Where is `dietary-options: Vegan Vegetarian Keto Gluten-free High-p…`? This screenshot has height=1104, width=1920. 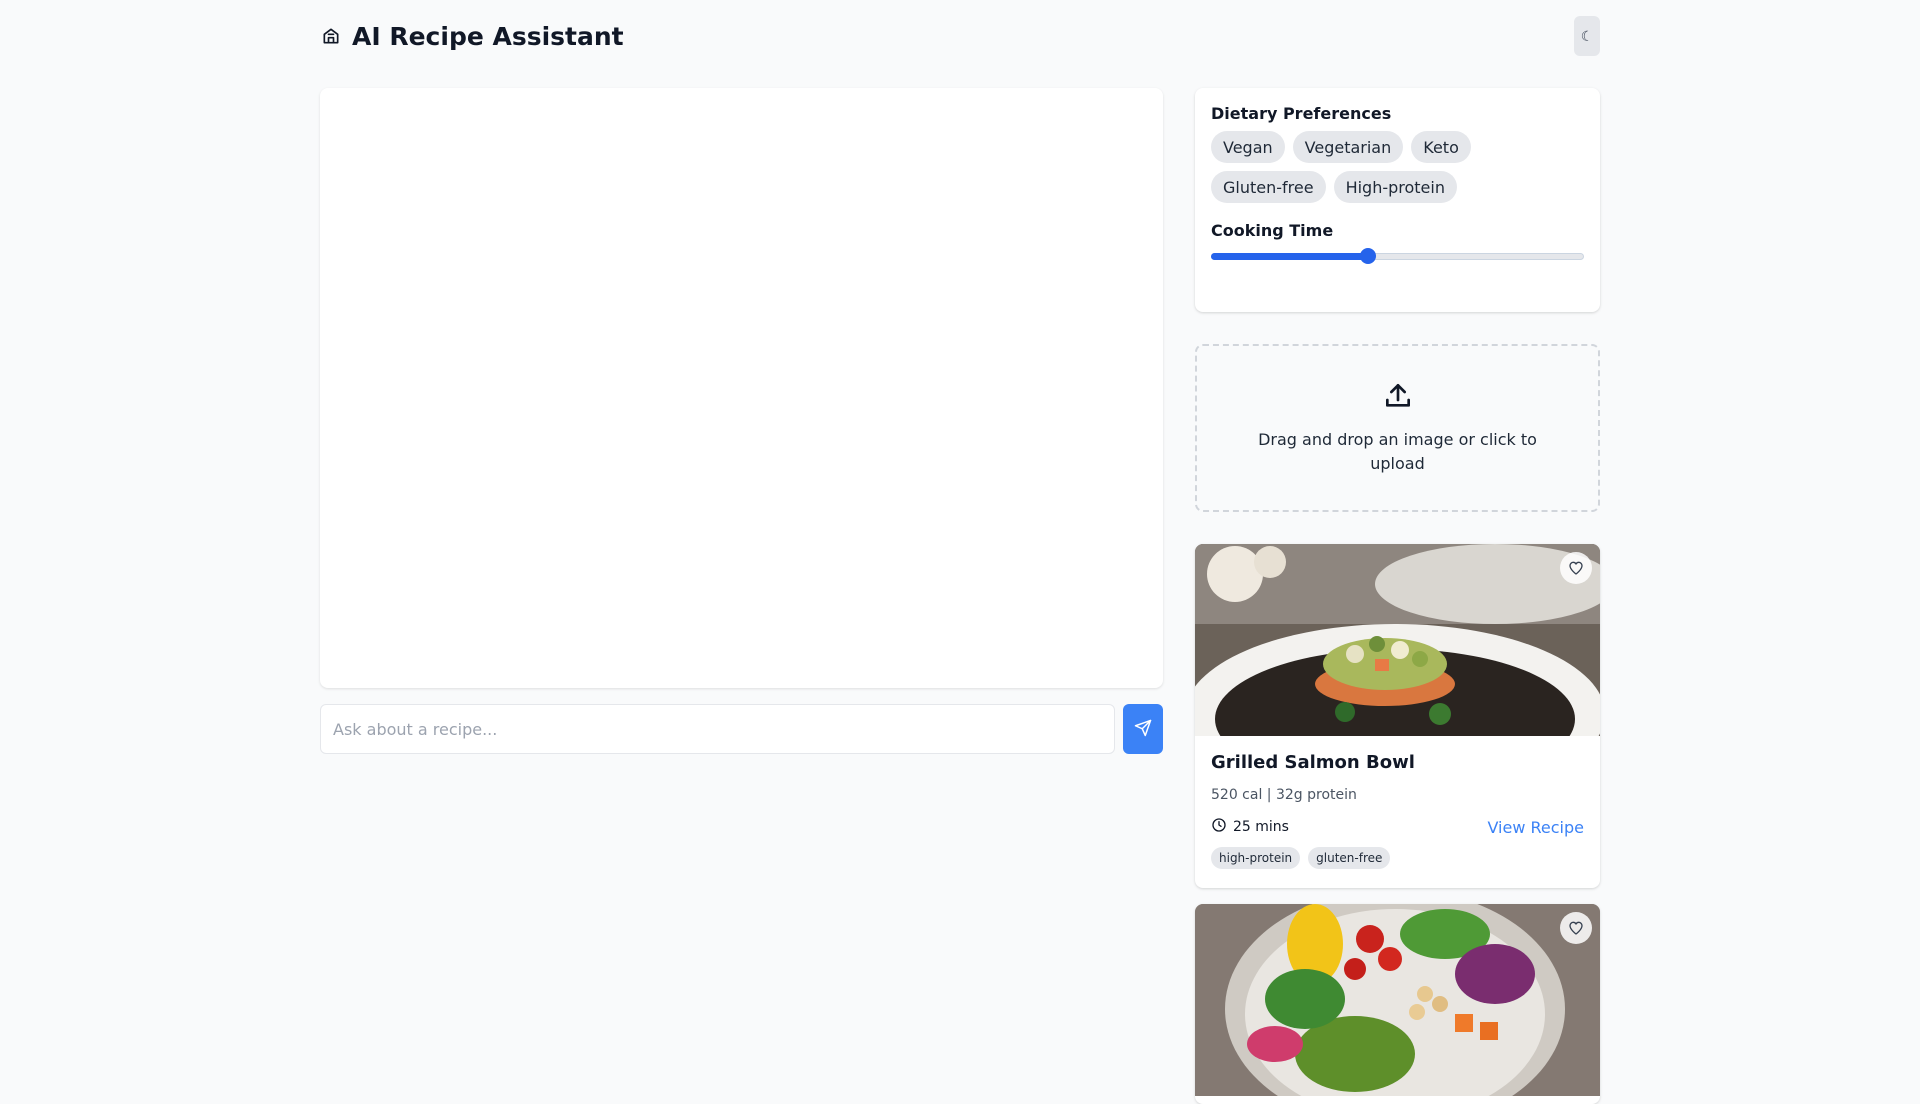
dietary-options: Vegan Vegetarian Keto Gluten-free High-p… is located at coordinates (1371, 167).